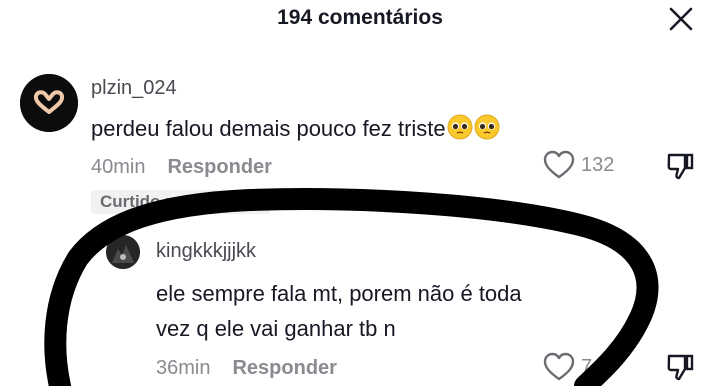 The image size is (720, 386). Describe the element at coordinates (339, 293) in the screenshot. I see `comment-text-line-1: ele sempre fala mt, porem não é toda` at that location.